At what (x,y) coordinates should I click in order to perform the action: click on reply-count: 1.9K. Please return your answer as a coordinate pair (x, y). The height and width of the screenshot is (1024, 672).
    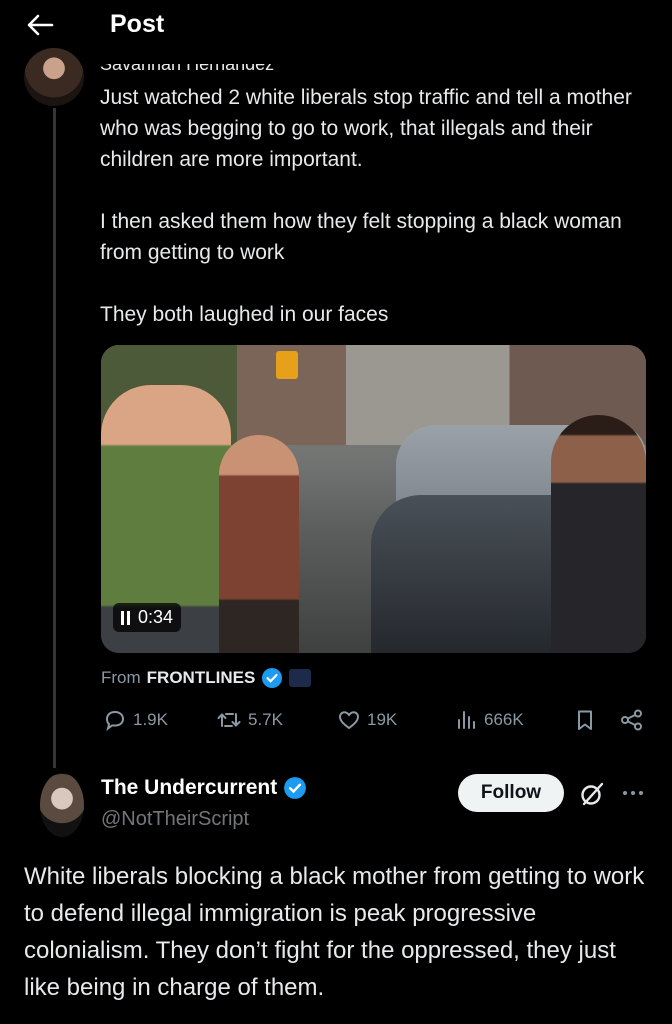
    Looking at the image, I should click on (150, 719).